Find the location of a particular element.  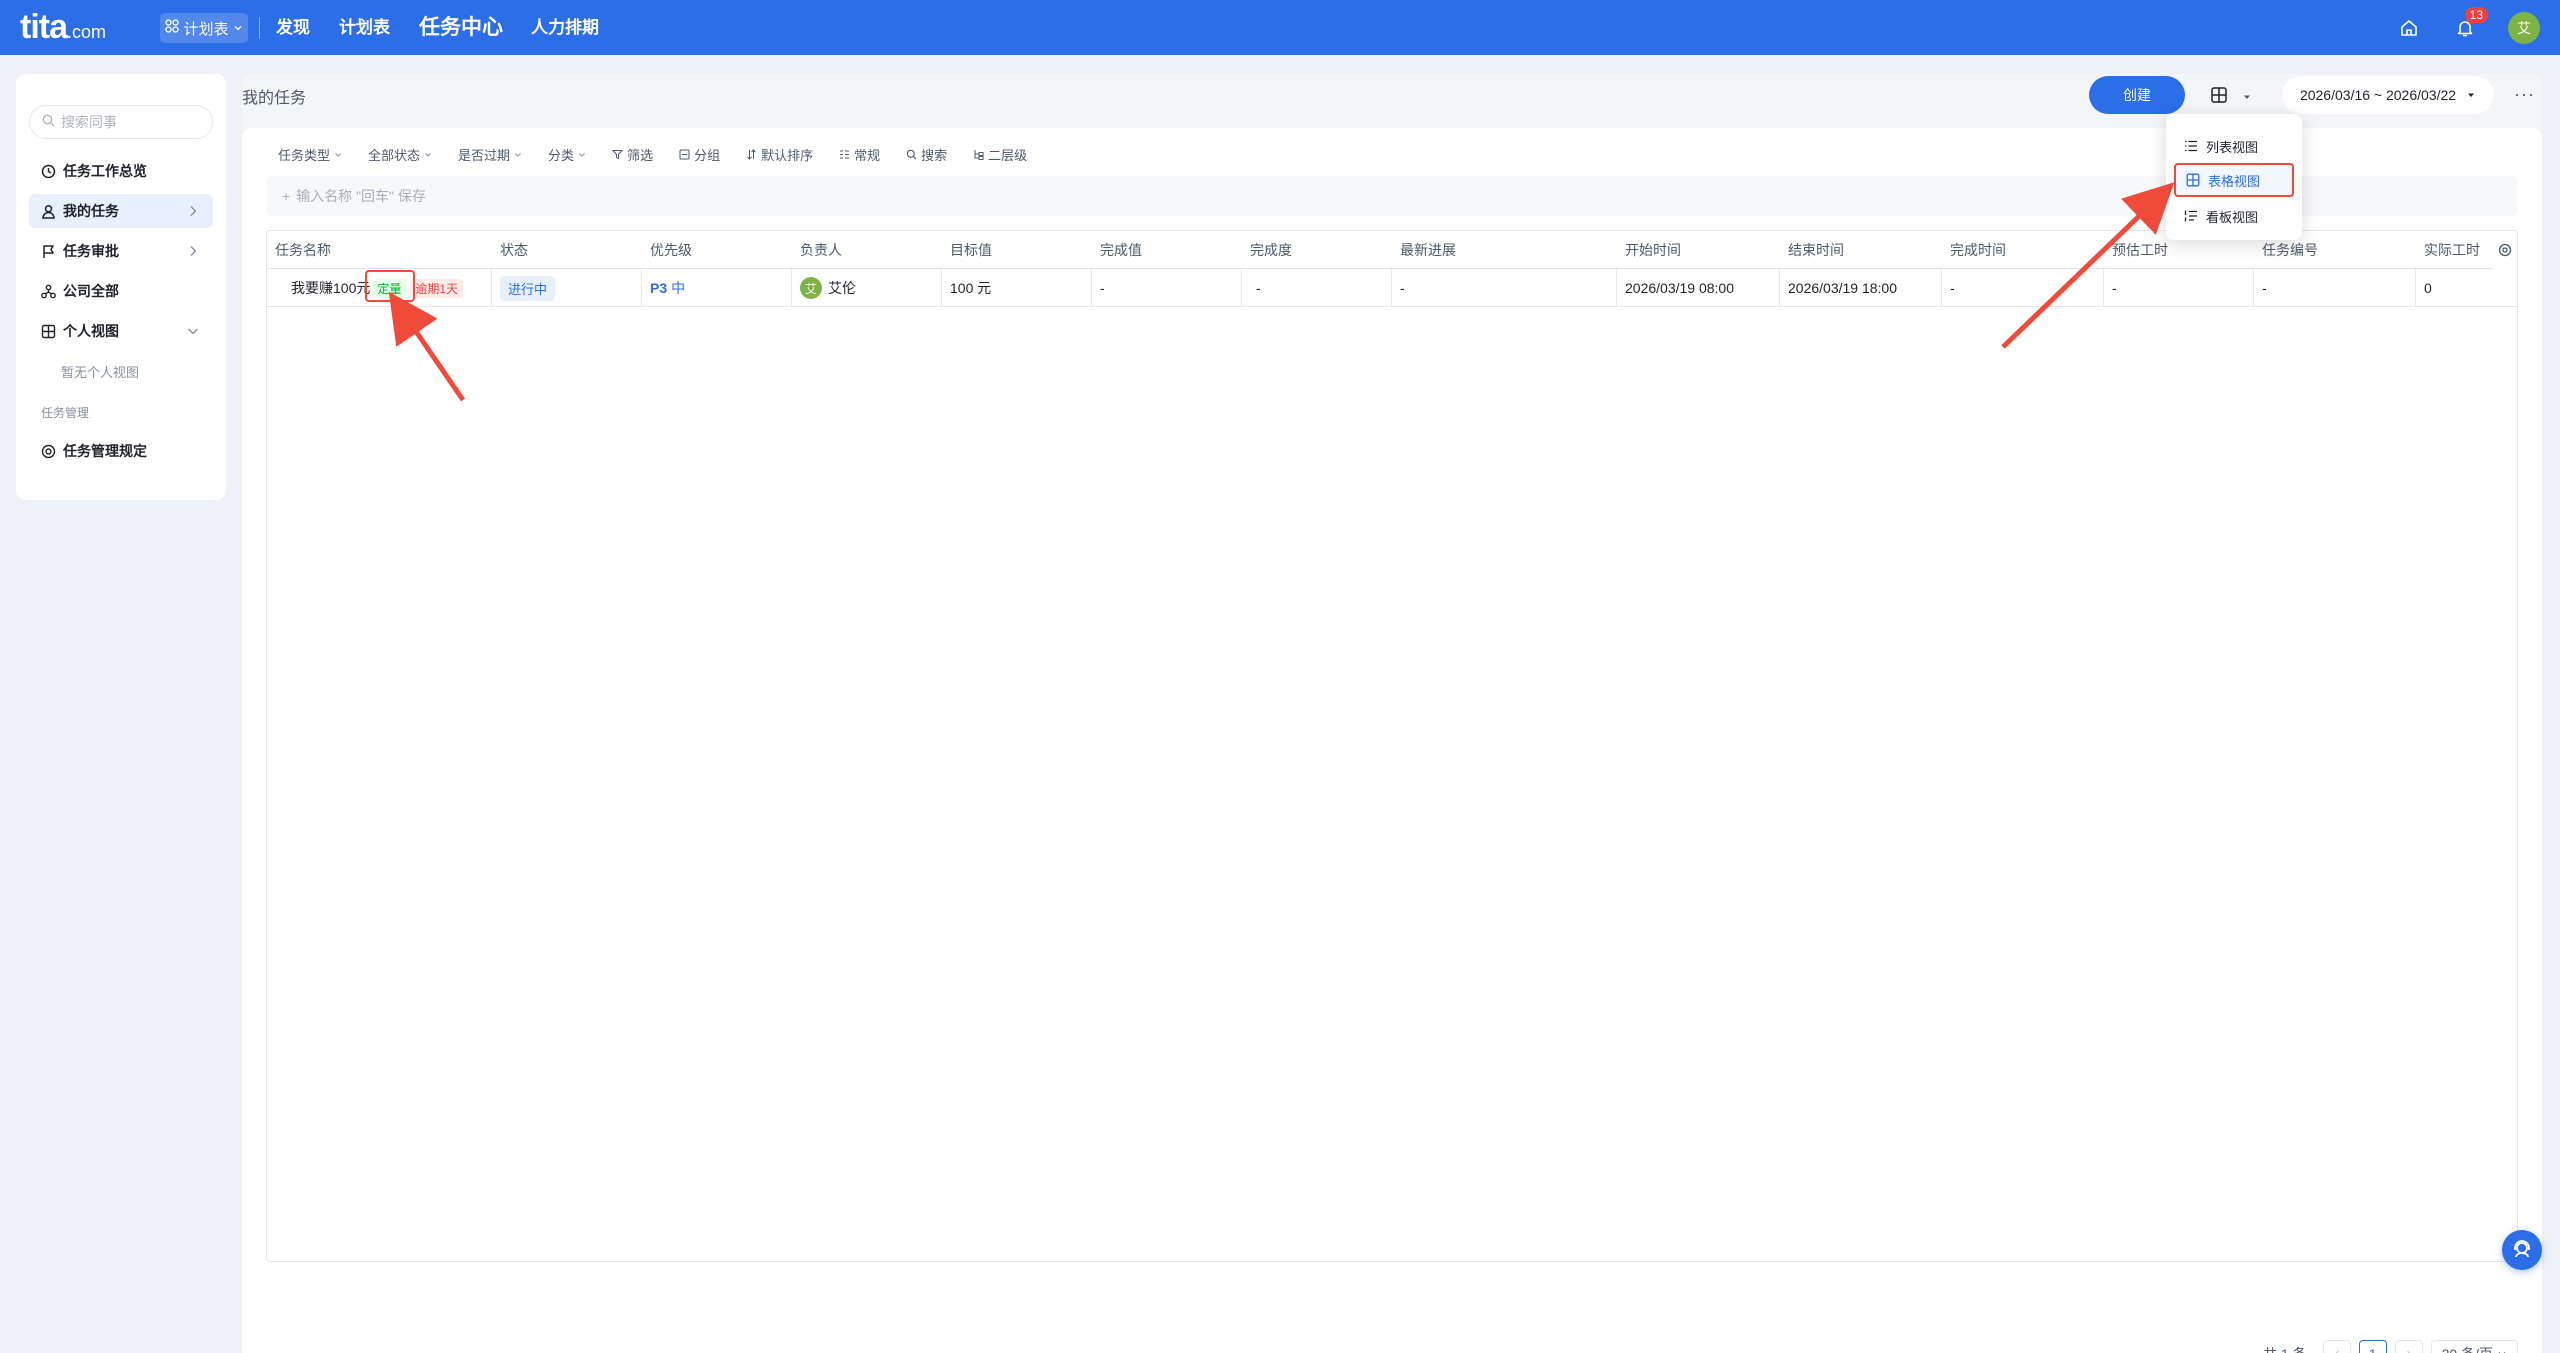

menu-item-kanban-view: 看板视图 is located at coordinates (2234, 216).